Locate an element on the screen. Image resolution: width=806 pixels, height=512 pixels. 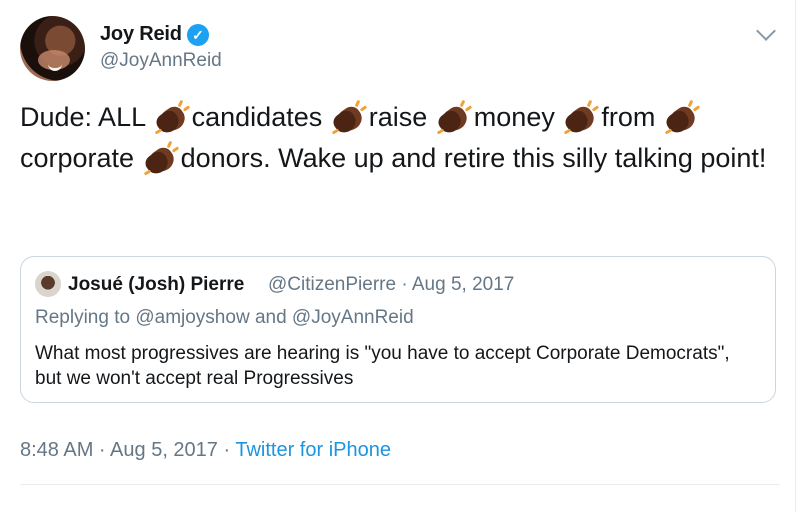
chevron-down-icon is located at coordinates (766, 31).